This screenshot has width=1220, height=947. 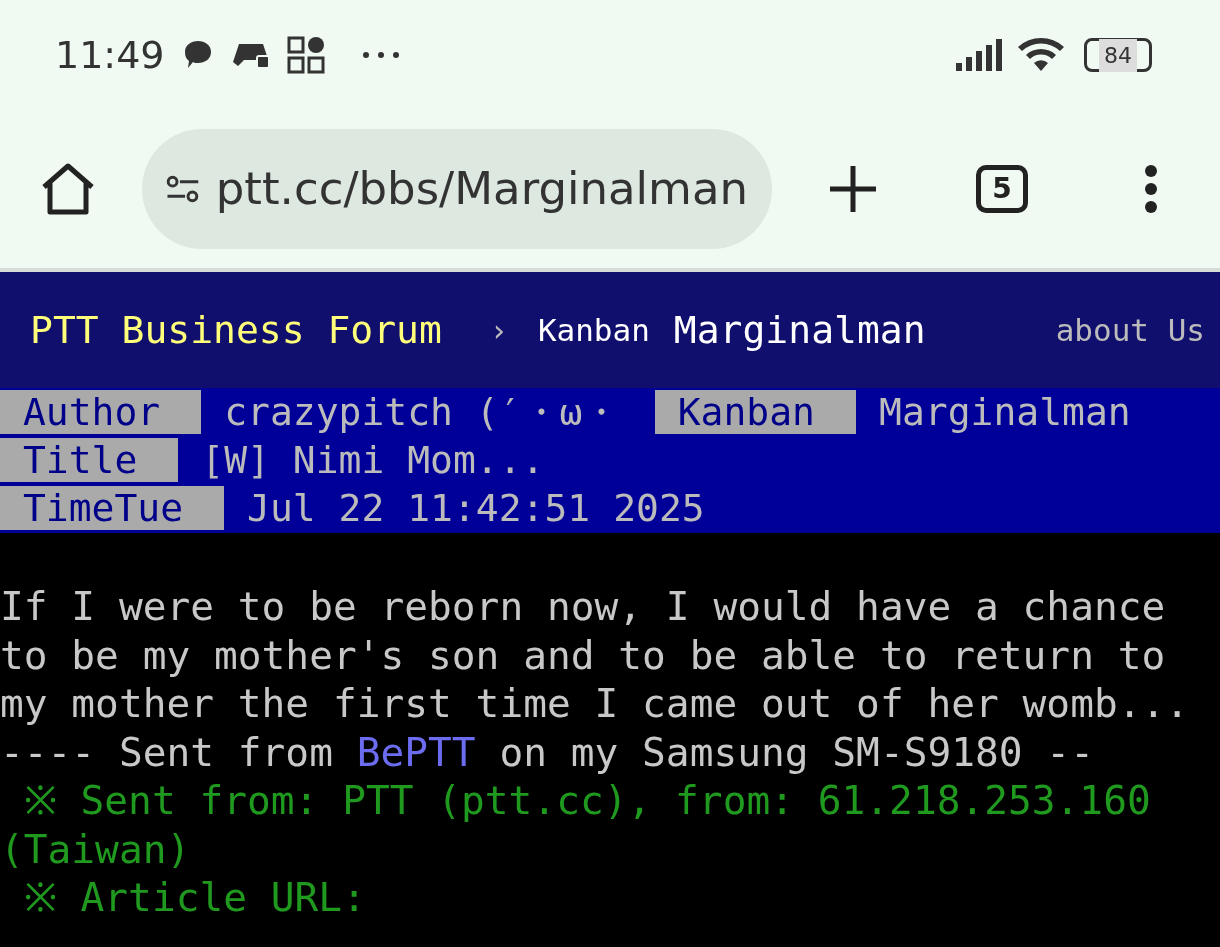 What do you see at coordinates (1002, 189) in the screenshot?
I see `tab-count-button: 5` at bounding box center [1002, 189].